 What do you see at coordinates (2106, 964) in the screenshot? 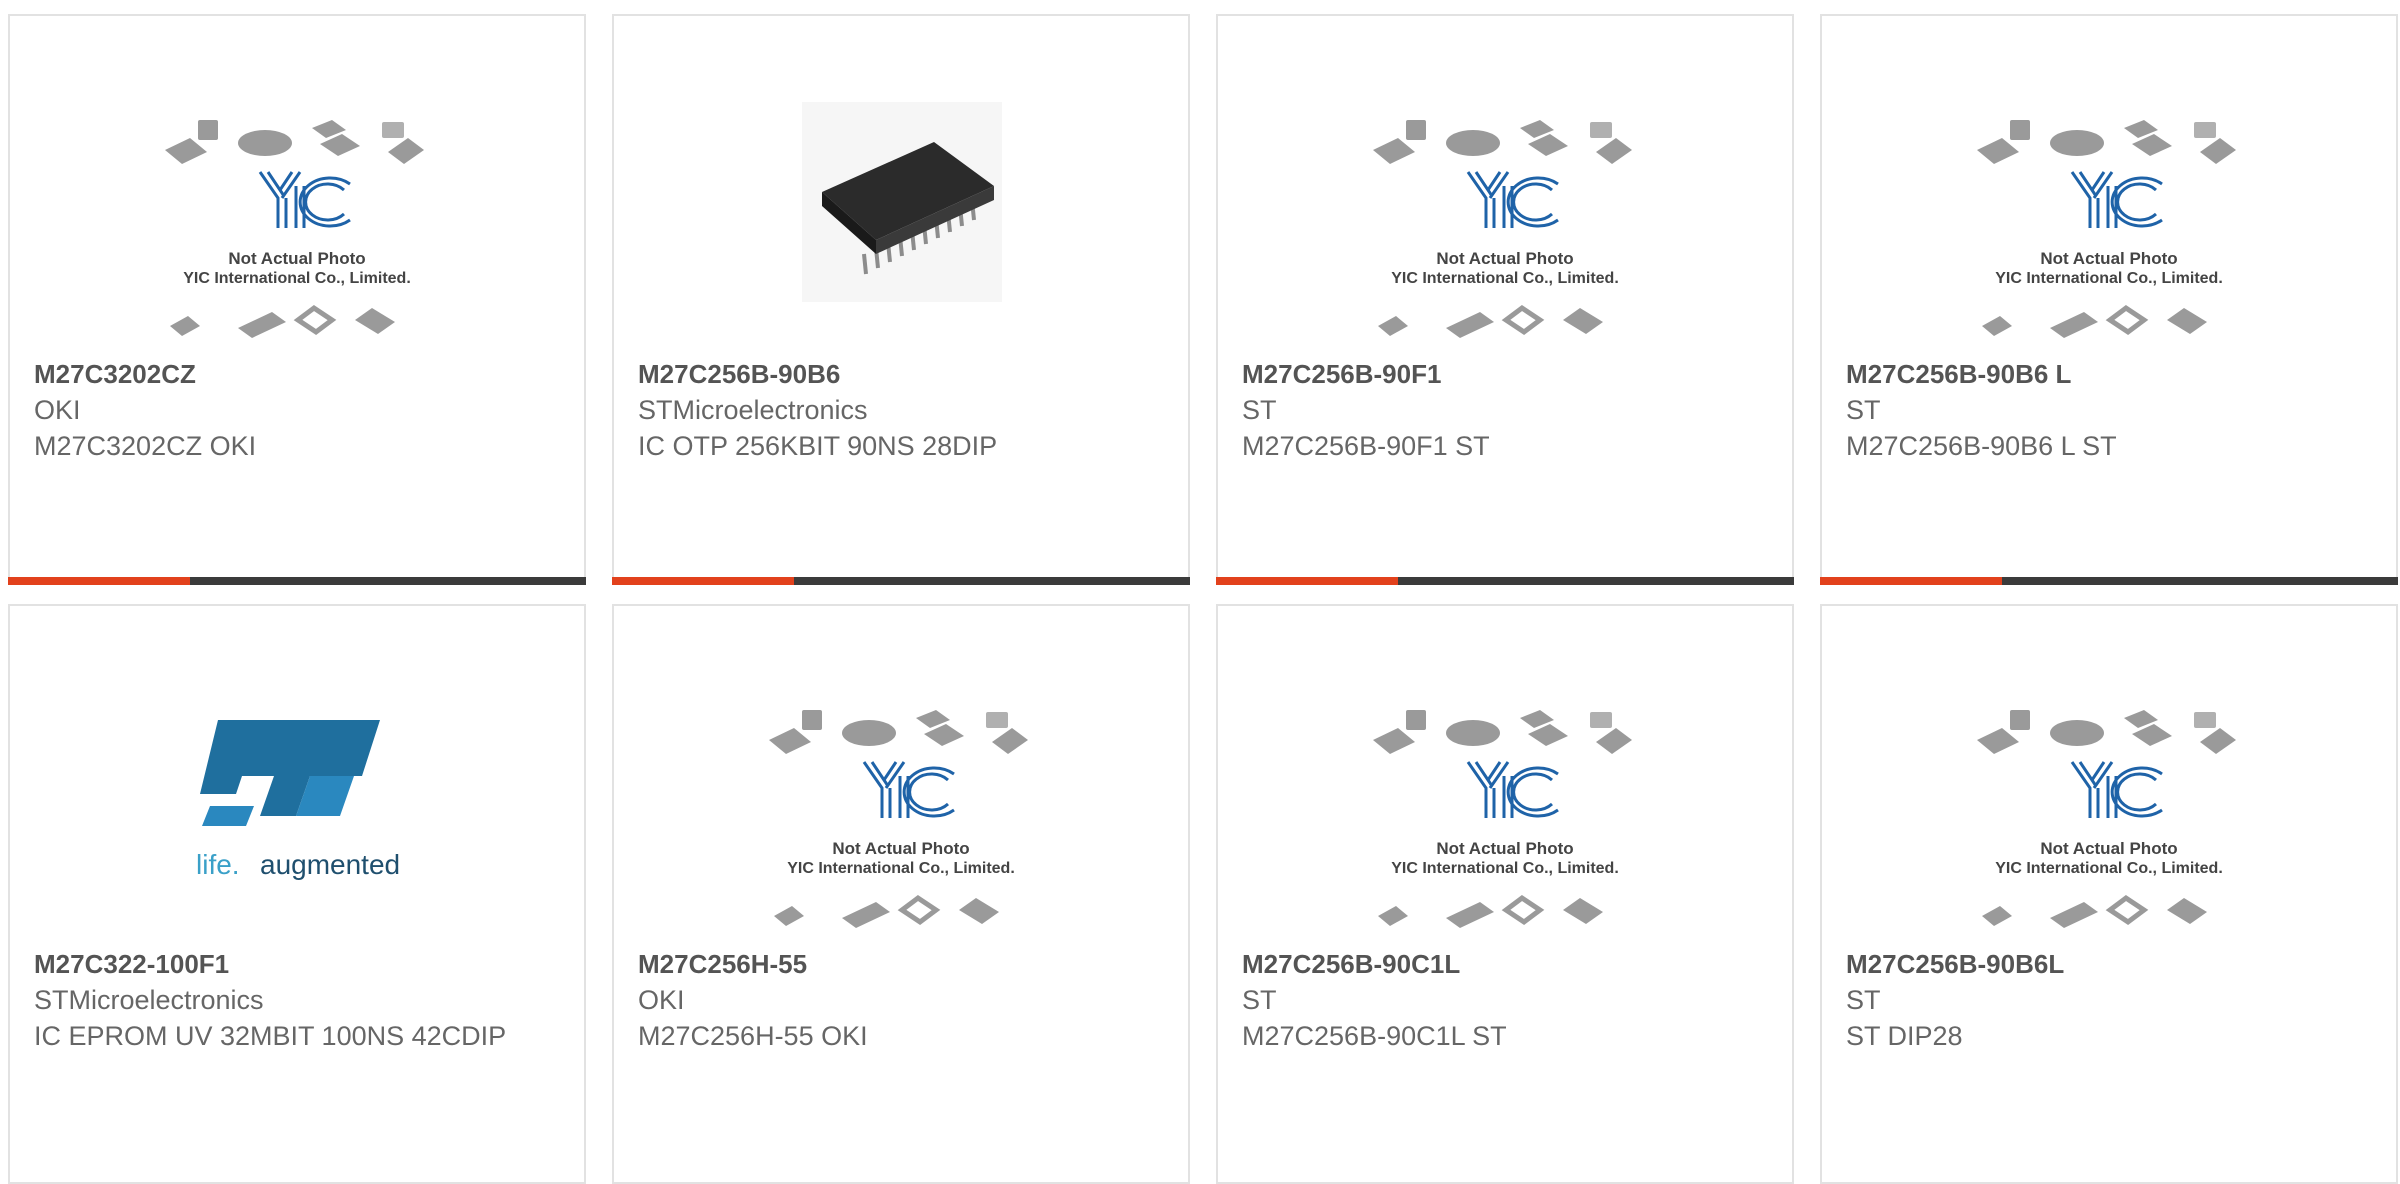
I see `part-number: M27C256B-90B6L` at bounding box center [2106, 964].